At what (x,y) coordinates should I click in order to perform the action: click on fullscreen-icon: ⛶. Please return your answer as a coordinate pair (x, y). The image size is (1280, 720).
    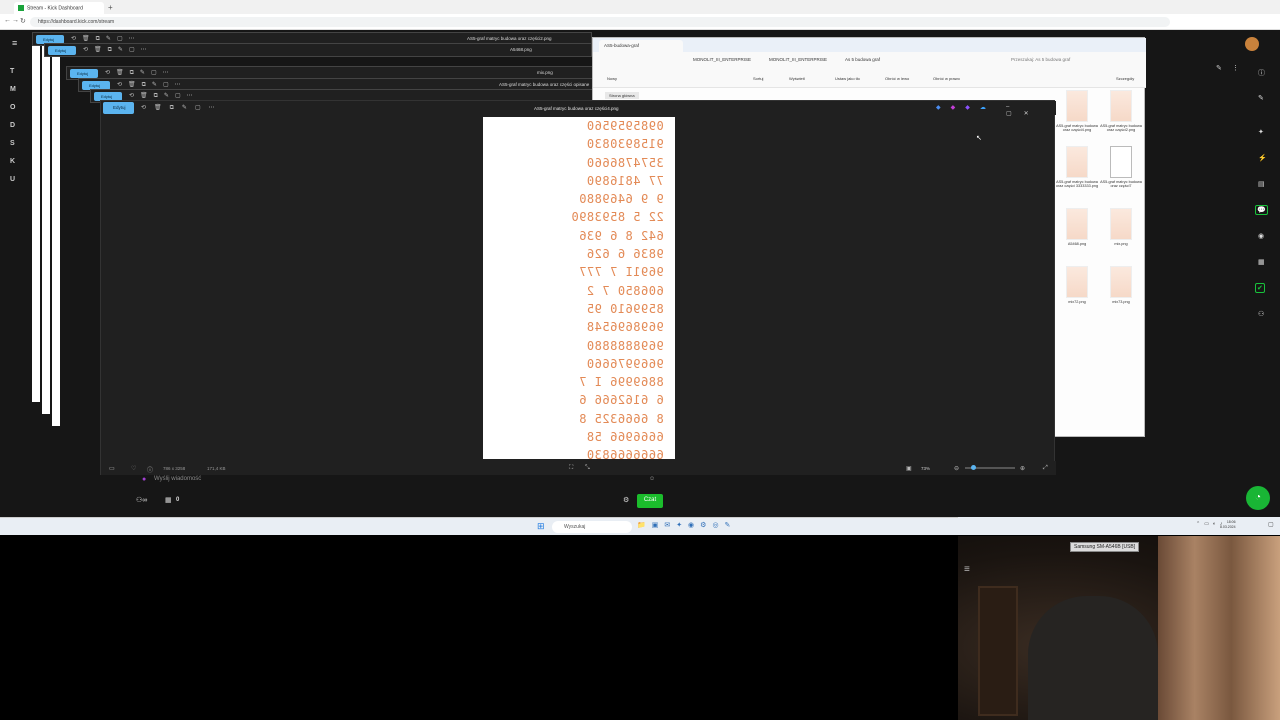
    Looking at the image, I should click on (571, 468).